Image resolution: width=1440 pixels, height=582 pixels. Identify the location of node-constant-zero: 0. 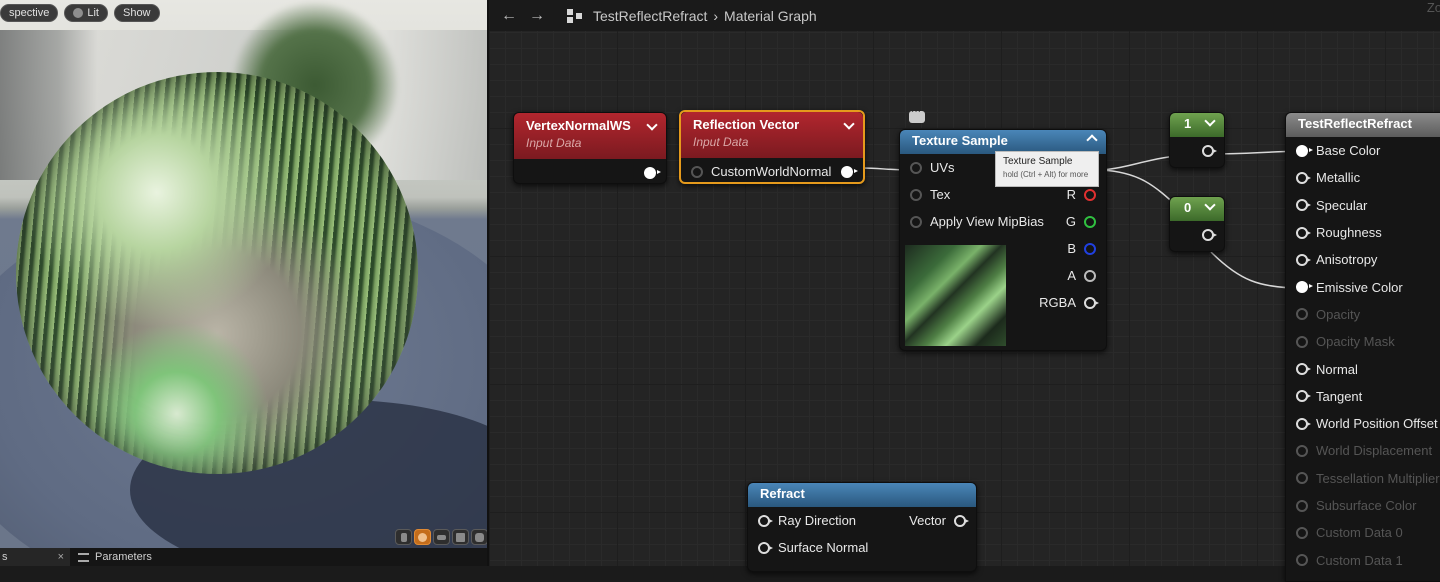
(1197, 224).